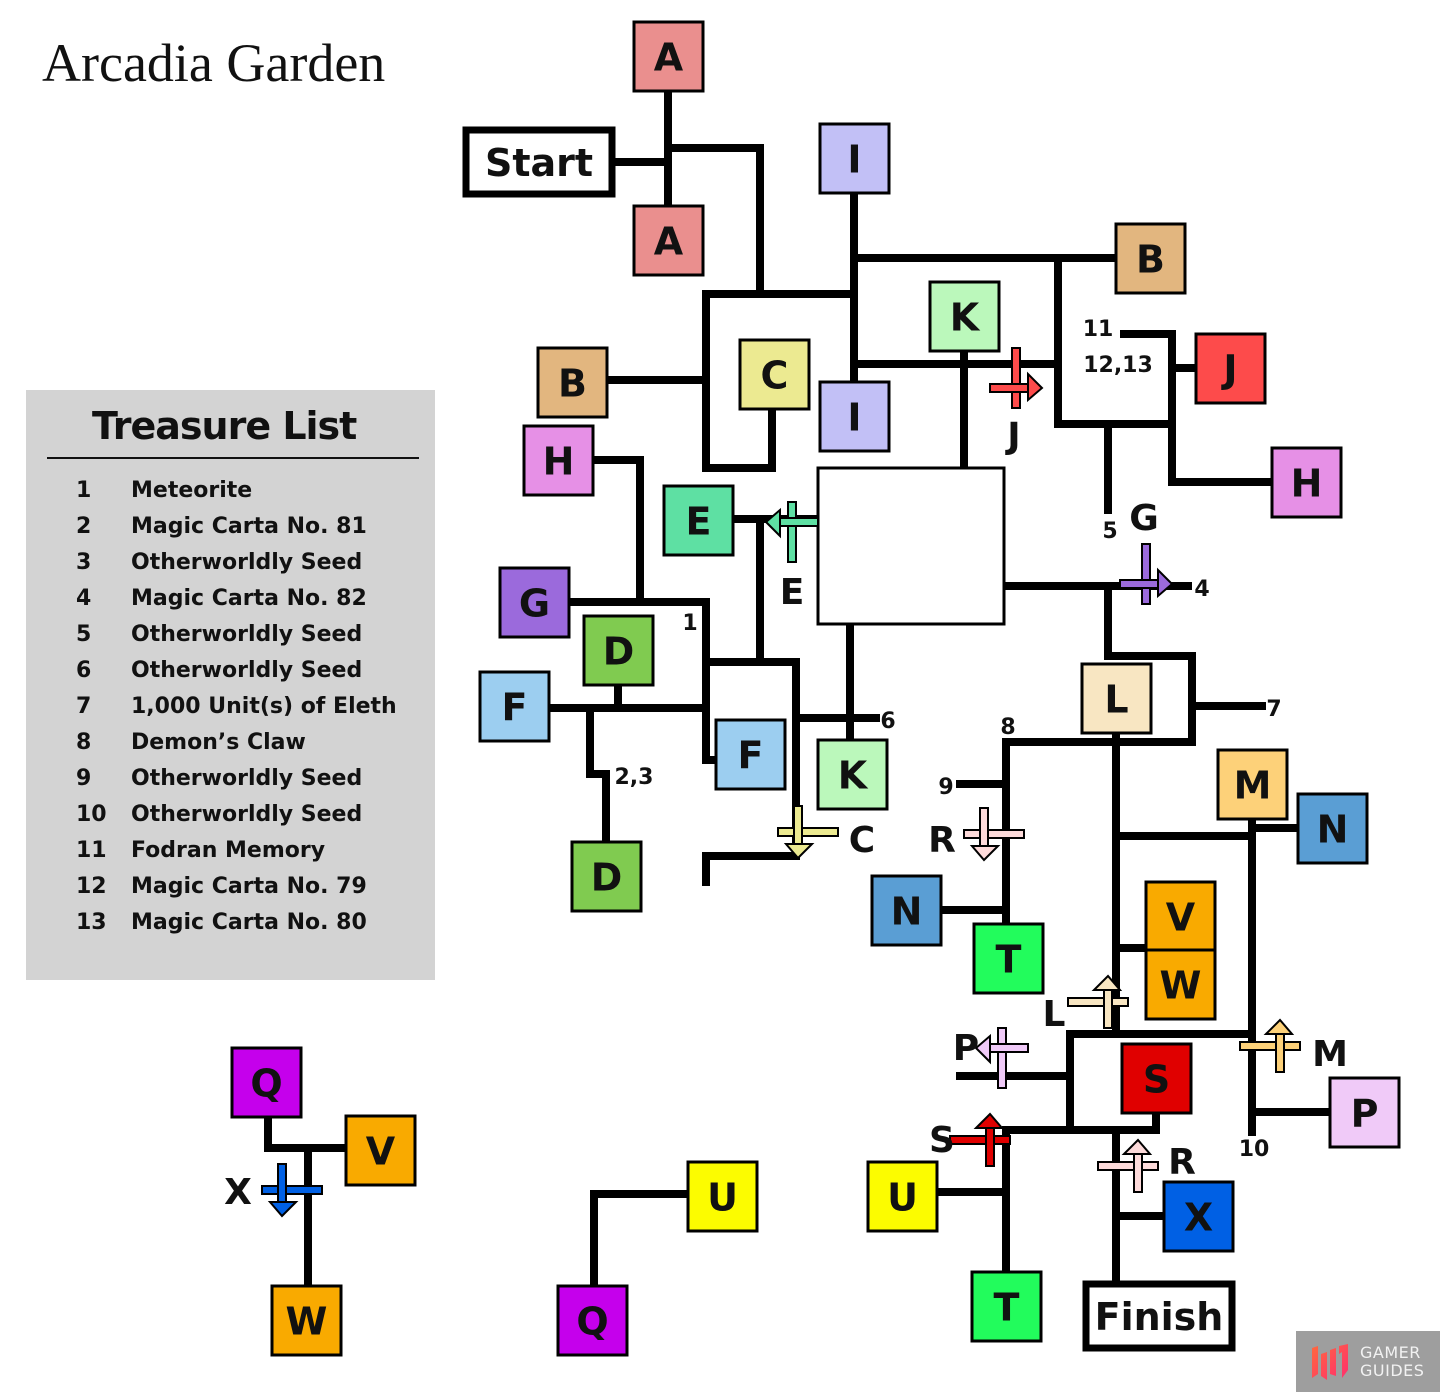  I want to click on finish-label: Finish, so click(1159, 1317).